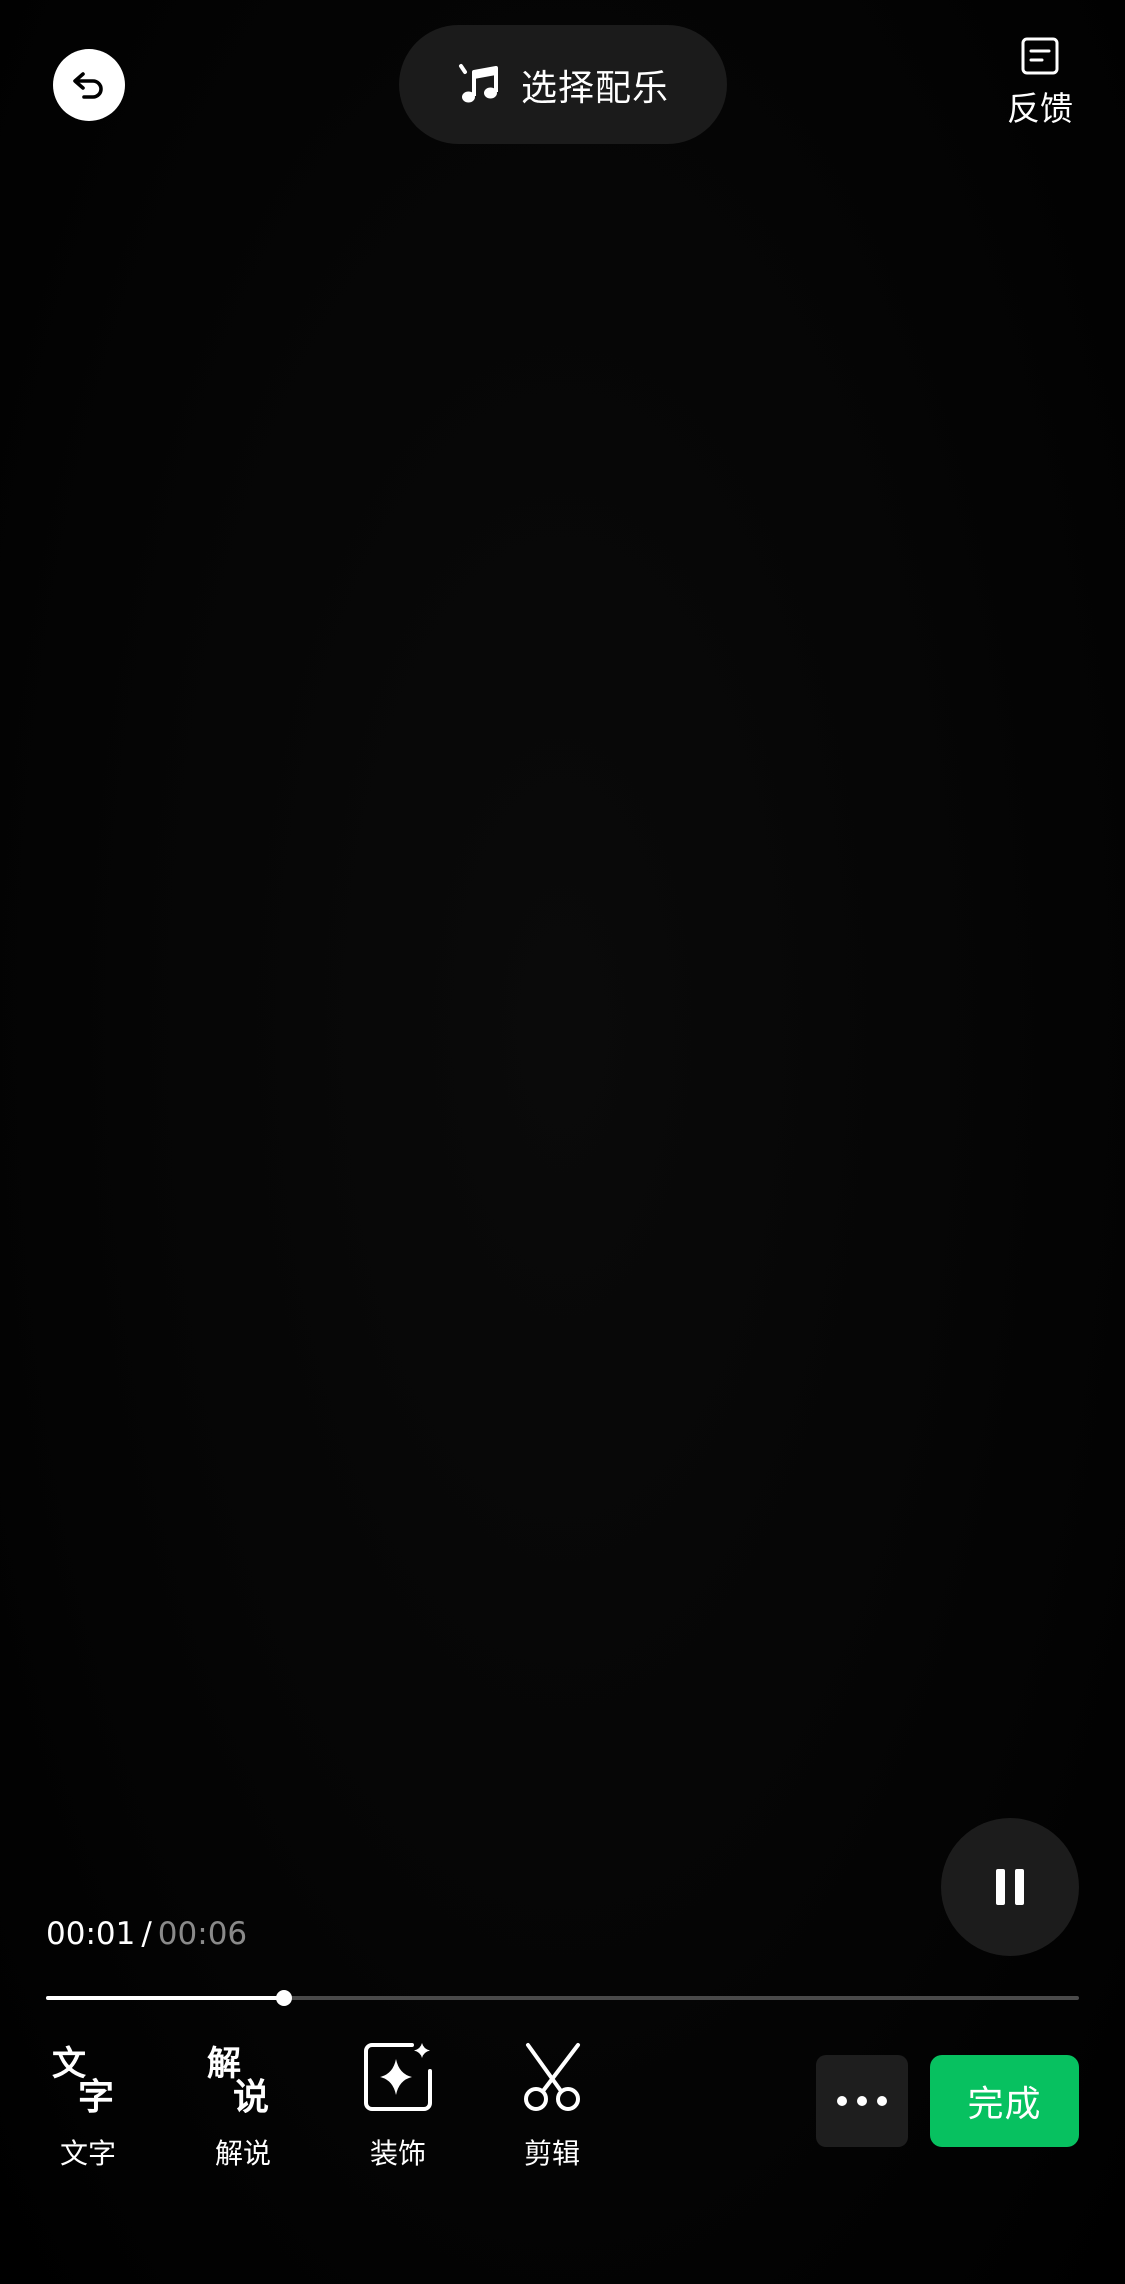 The image size is (1125, 2284). What do you see at coordinates (594, 88) in the screenshot?
I see `select-music-label: 选择配乐` at bounding box center [594, 88].